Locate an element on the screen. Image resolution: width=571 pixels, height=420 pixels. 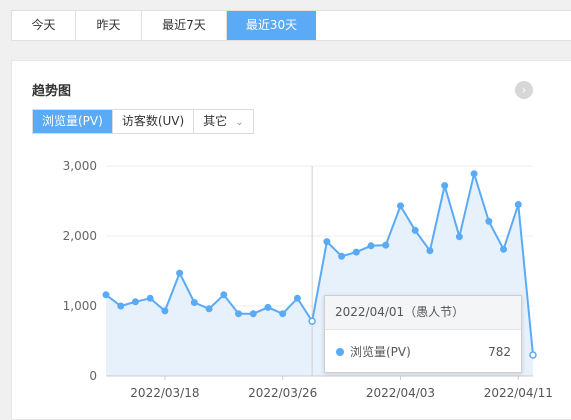
tooltip-title: 2022/04/01（愚人节） is located at coordinates (423, 313).